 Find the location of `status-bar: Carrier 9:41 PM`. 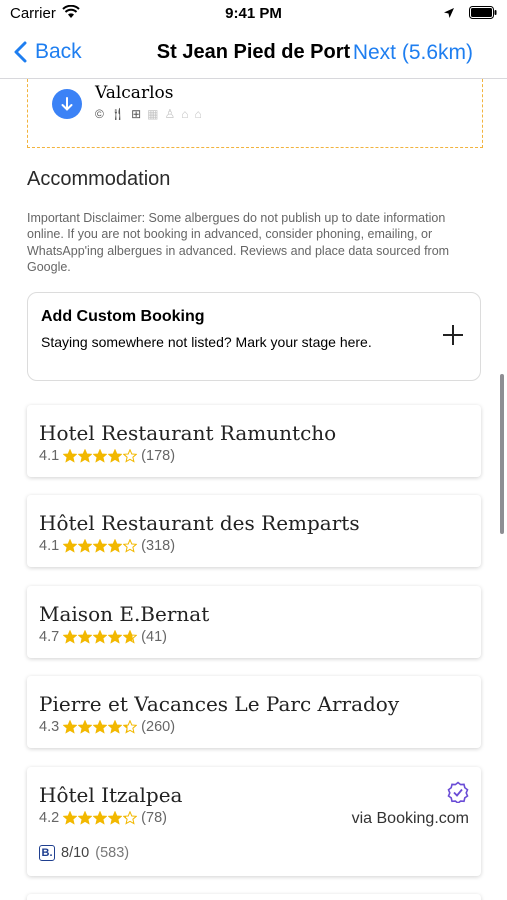

status-bar: Carrier 9:41 PM is located at coordinates (253, 14).